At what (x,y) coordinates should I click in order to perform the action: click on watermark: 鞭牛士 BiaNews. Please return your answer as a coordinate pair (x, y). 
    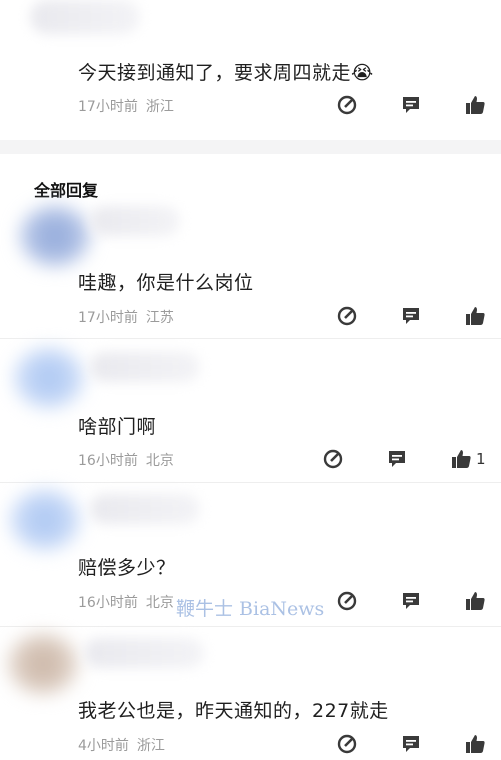
    Looking at the image, I should click on (250, 609).